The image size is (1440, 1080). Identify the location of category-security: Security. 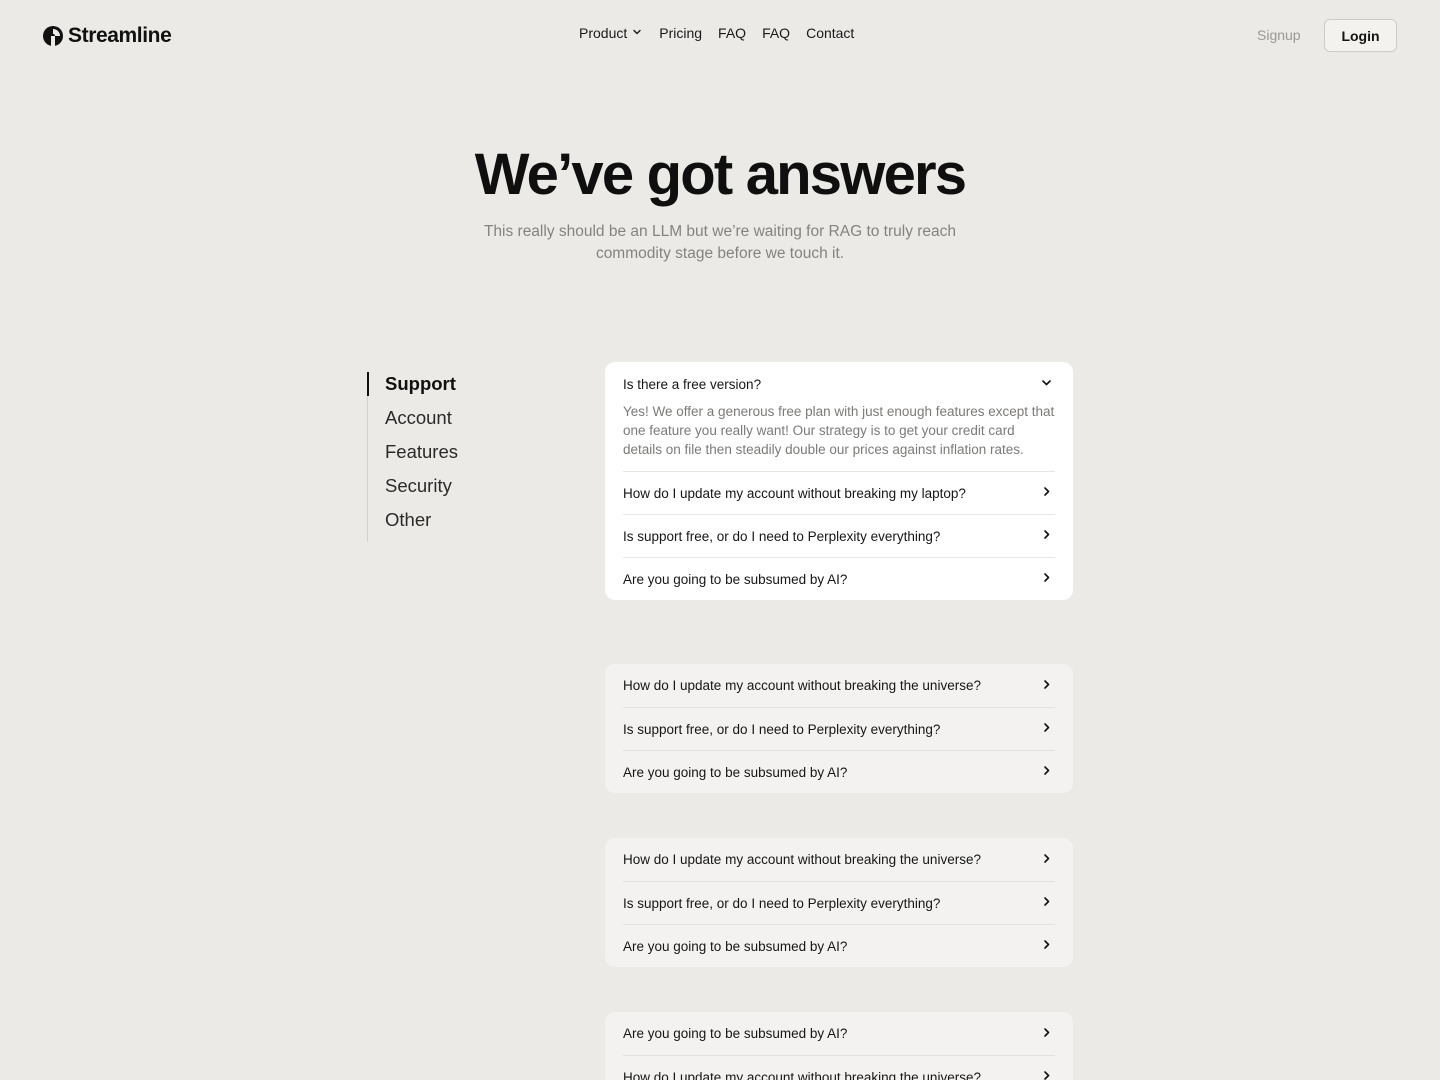
(467, 491).